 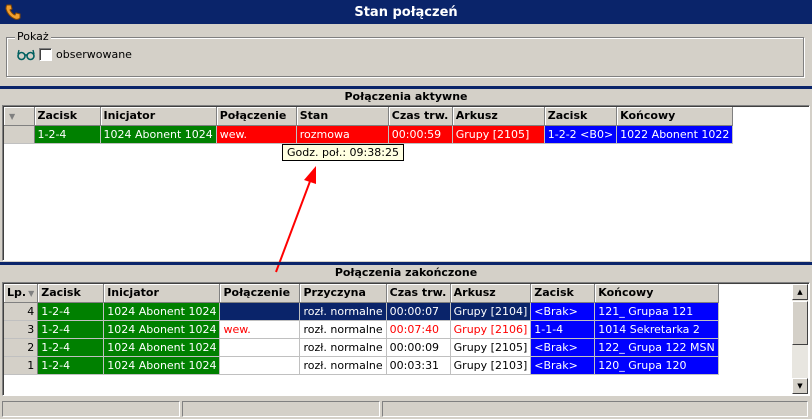 I want to click on title-bar: Stan połączeń, so click(x=406, y=12).